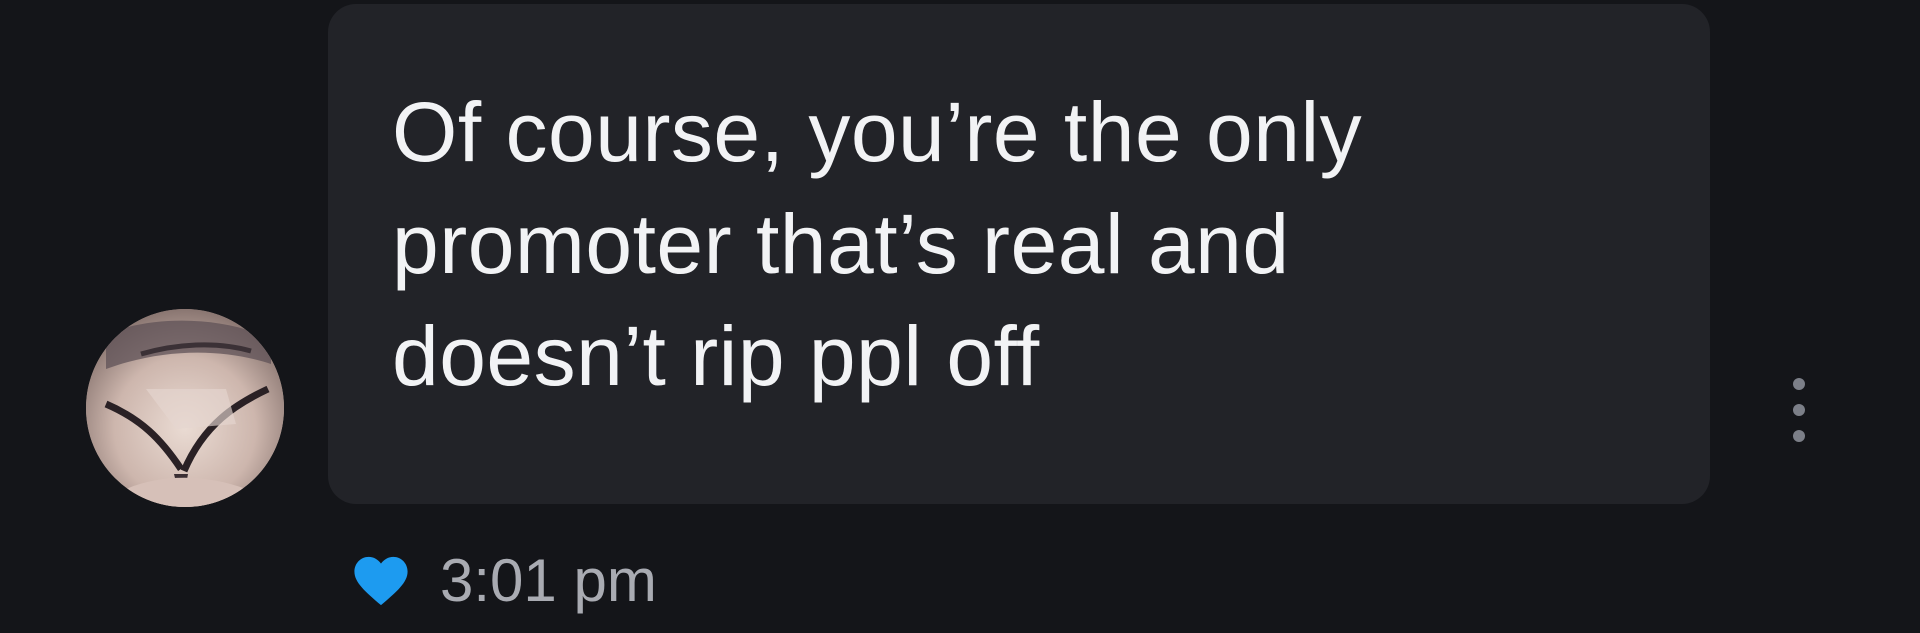  I want to click on profile-photo-image, so click(185, 408).